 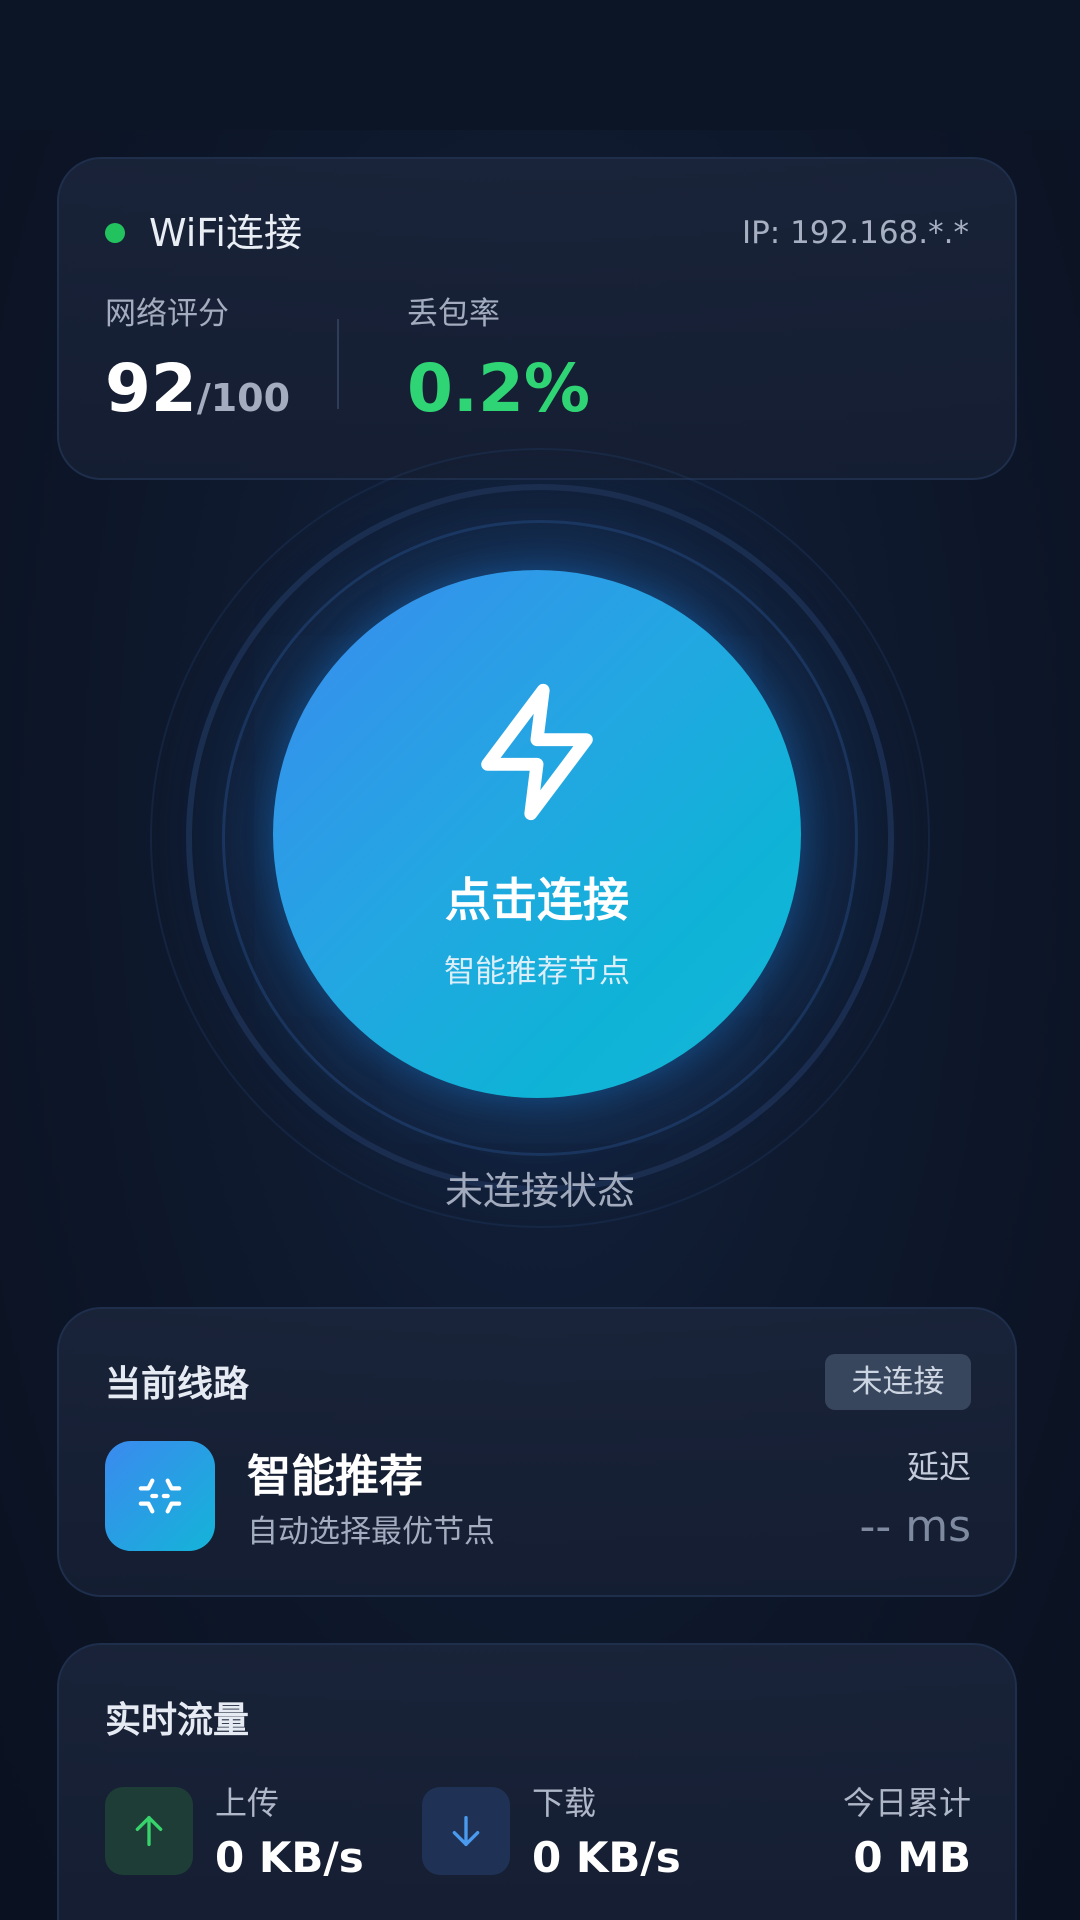 What do you see at coordinates (537, 834) in the screenshot?
I see `connect-button: 点击连接 智能推荐节点` at bounding box center [537, 834].